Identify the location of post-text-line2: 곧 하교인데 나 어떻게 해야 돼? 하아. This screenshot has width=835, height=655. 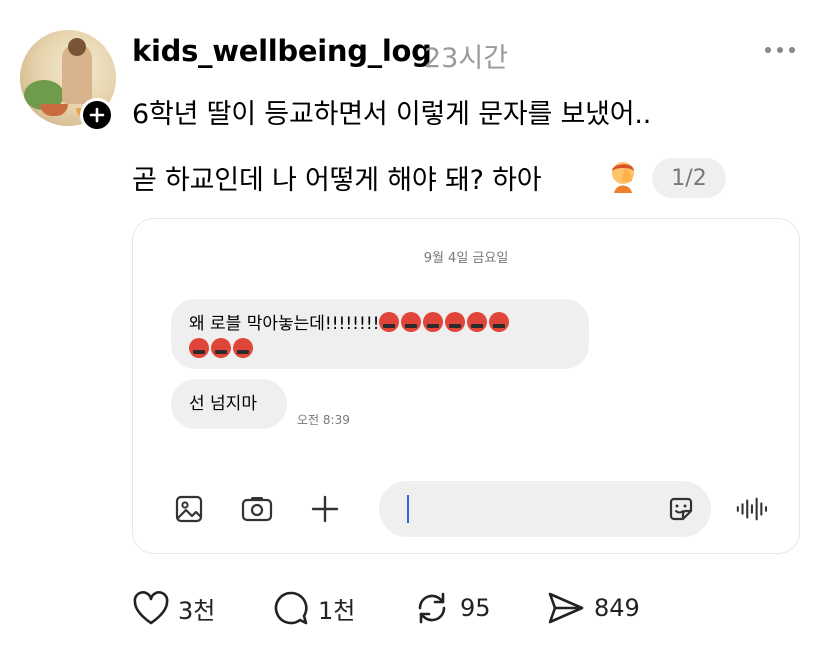
(337, 180).